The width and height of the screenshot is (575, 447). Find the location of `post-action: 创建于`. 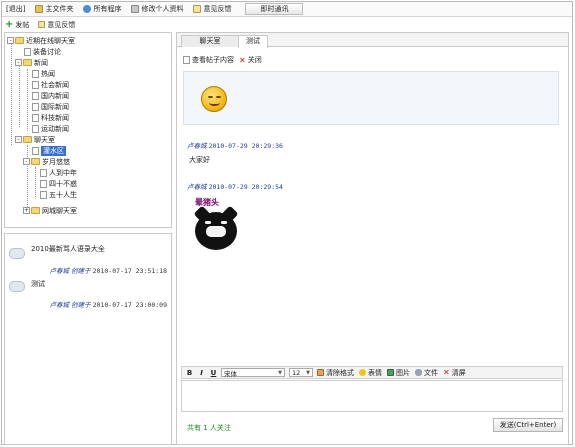

post-action: 创建于 is located at coordinates (81, 271).